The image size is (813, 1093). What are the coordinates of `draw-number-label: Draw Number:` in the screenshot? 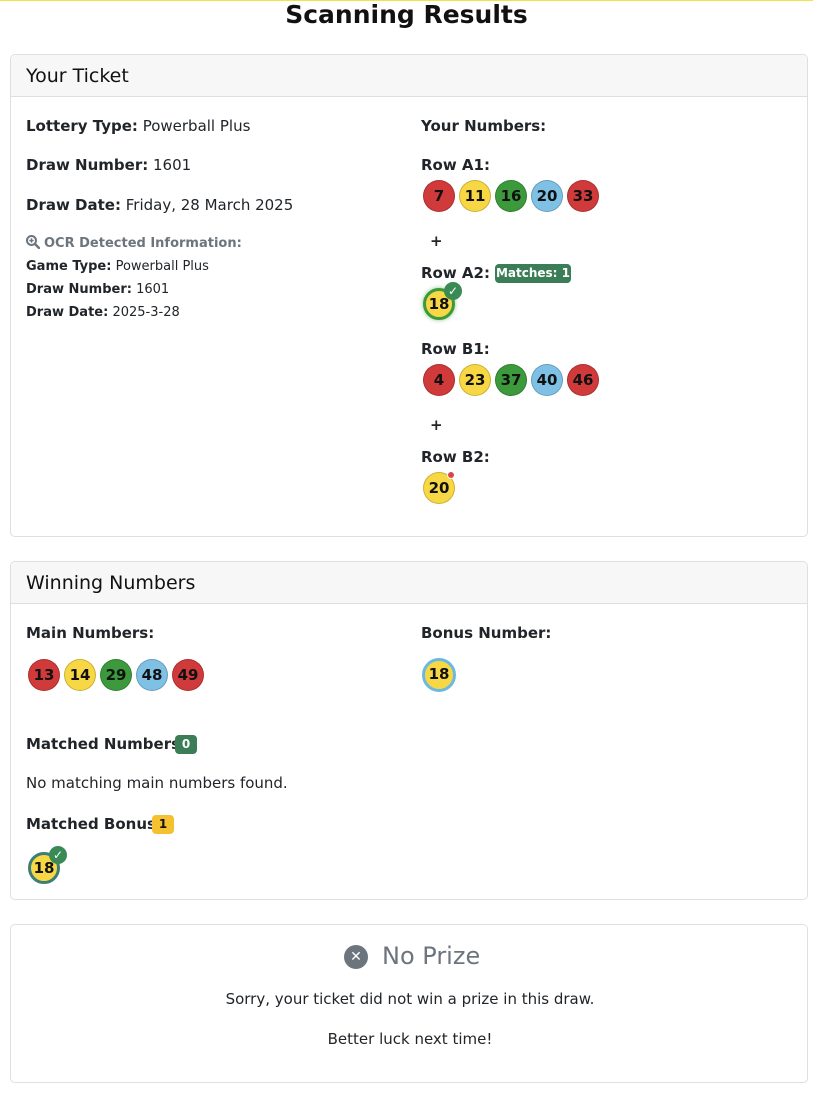 It's located at (87, 165).